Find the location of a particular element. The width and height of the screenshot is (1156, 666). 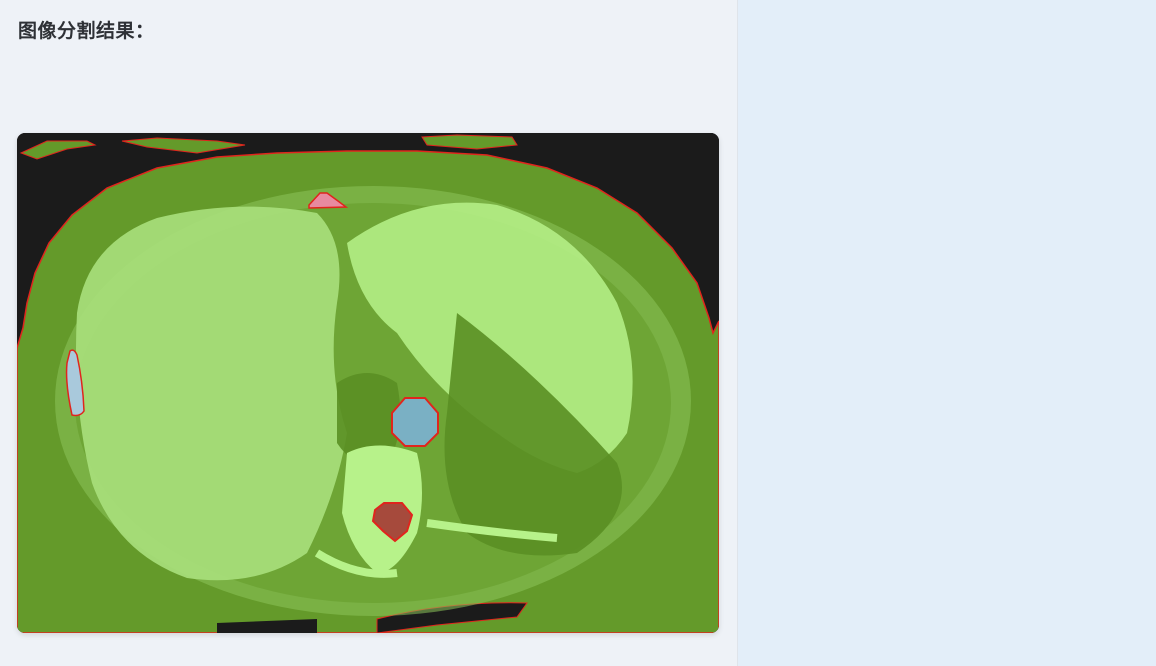

vessel-region is located at coordinates (415, 422).